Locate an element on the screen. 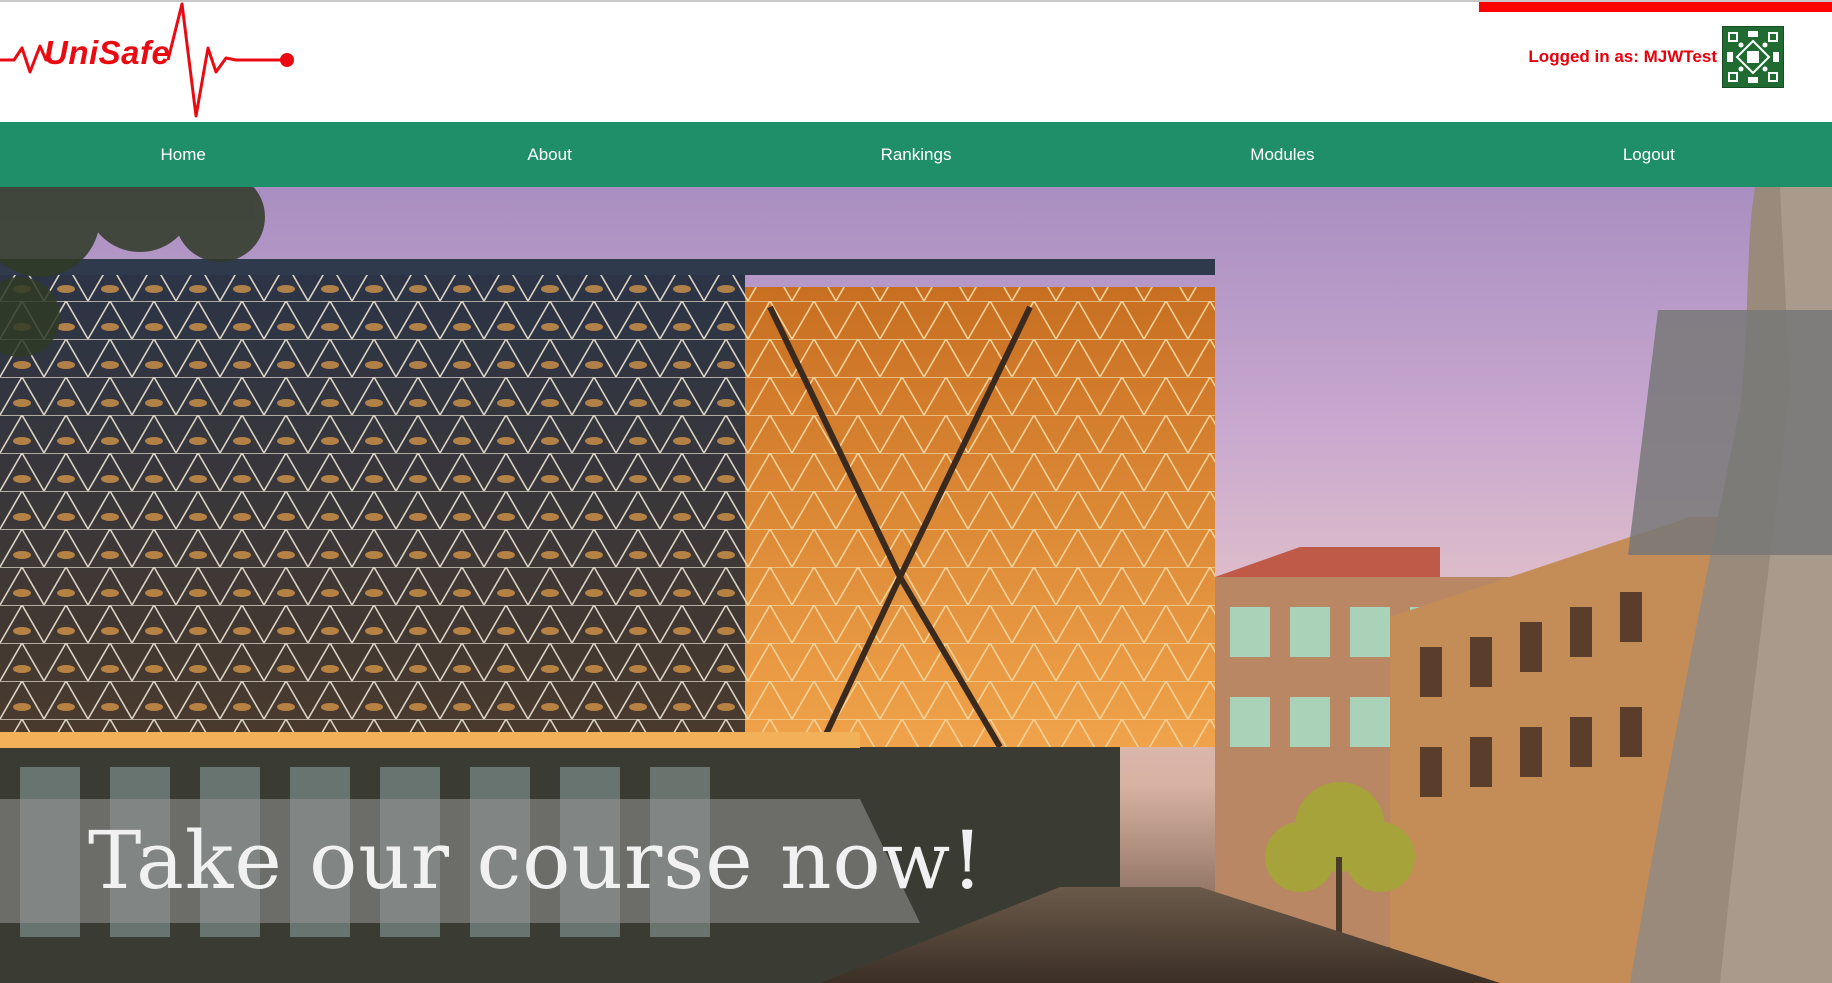 The width and height of the screenshot is (1832, 983). quilt-avatar-icon is located at coordinates (1753, 57).